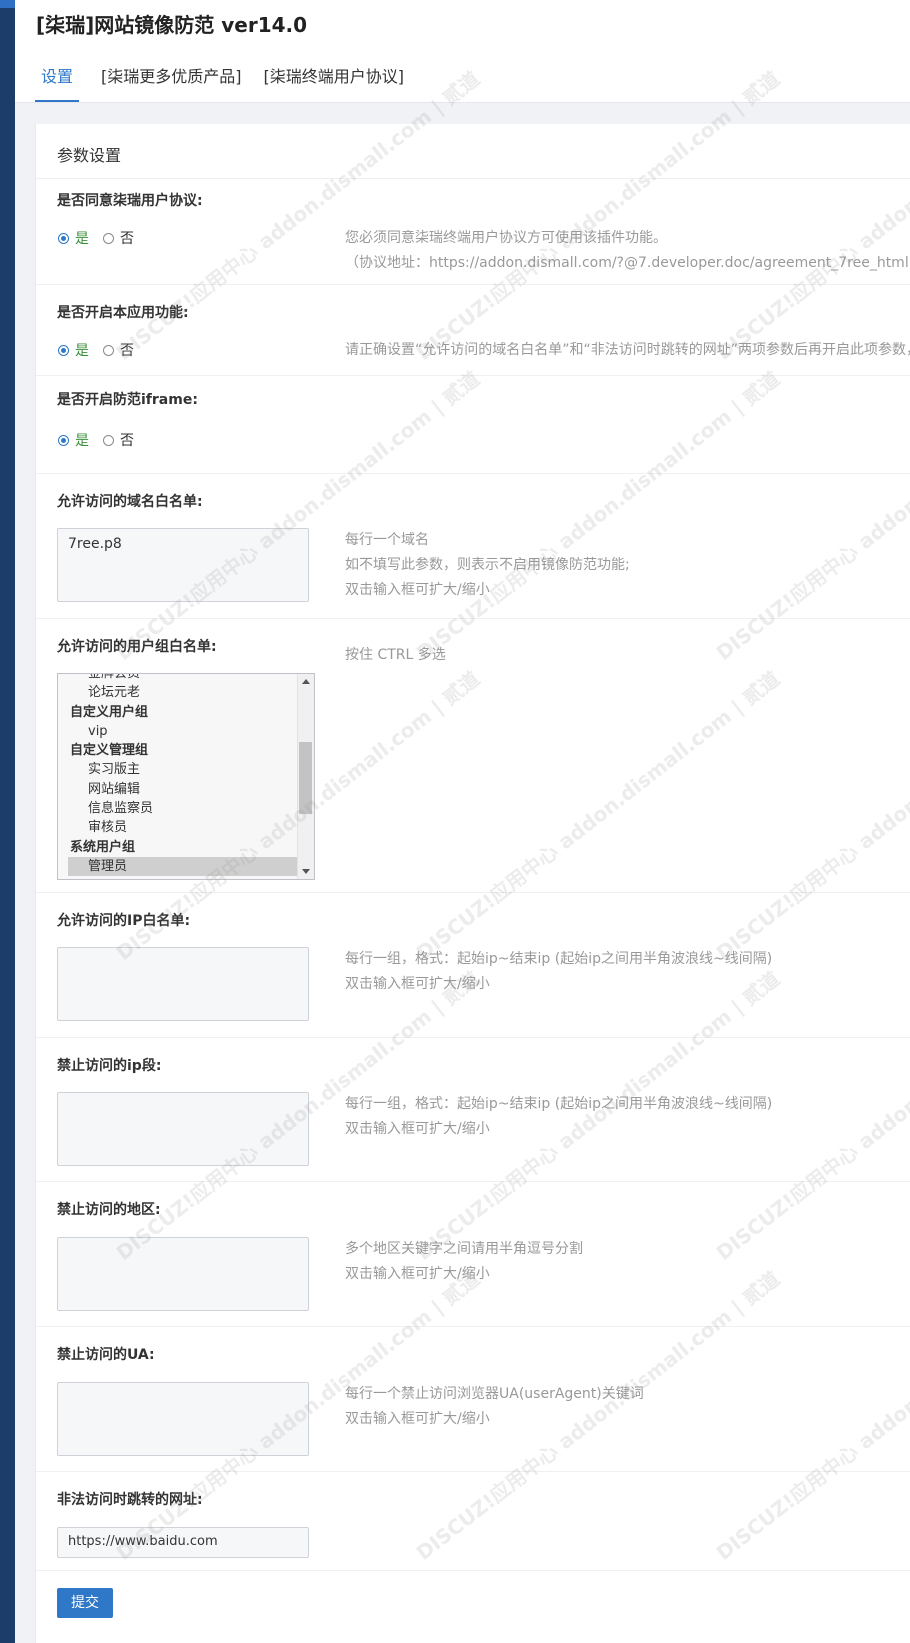  I want to click on scroll-down-icon, so click(306, 871).